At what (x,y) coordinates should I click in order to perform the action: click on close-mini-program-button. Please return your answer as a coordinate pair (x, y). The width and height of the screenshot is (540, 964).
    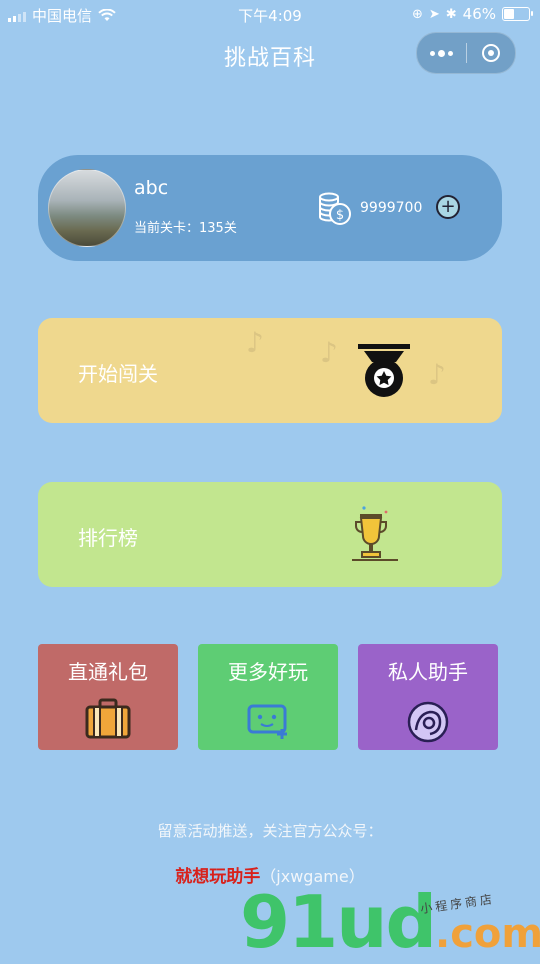
    Looking at the image, I should click on (491, 53).